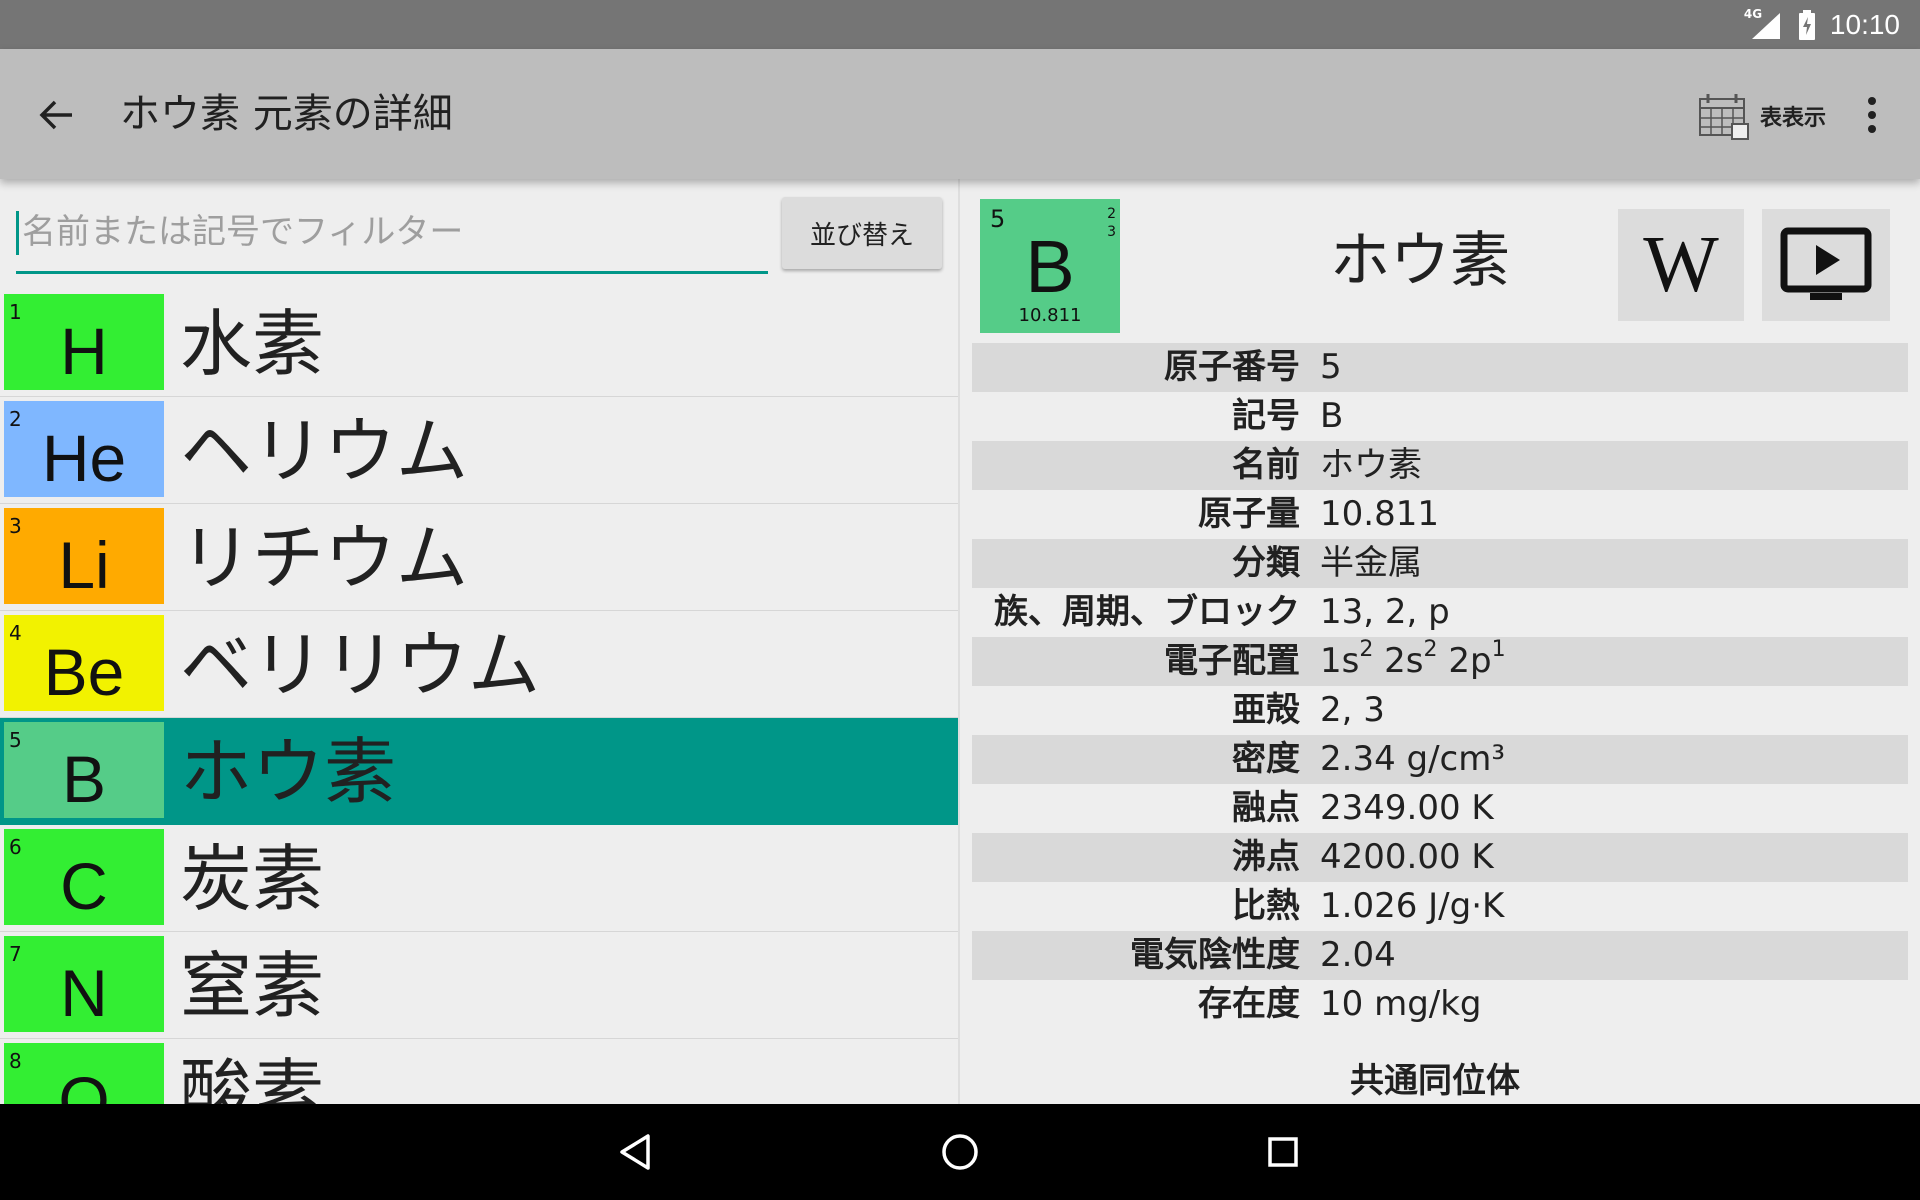 Image resolution: width=1920 pixels, height=1200 pixels. I want to click on property-row: 電子配置 1s2 2s2 2p1, so click(1440, 661).